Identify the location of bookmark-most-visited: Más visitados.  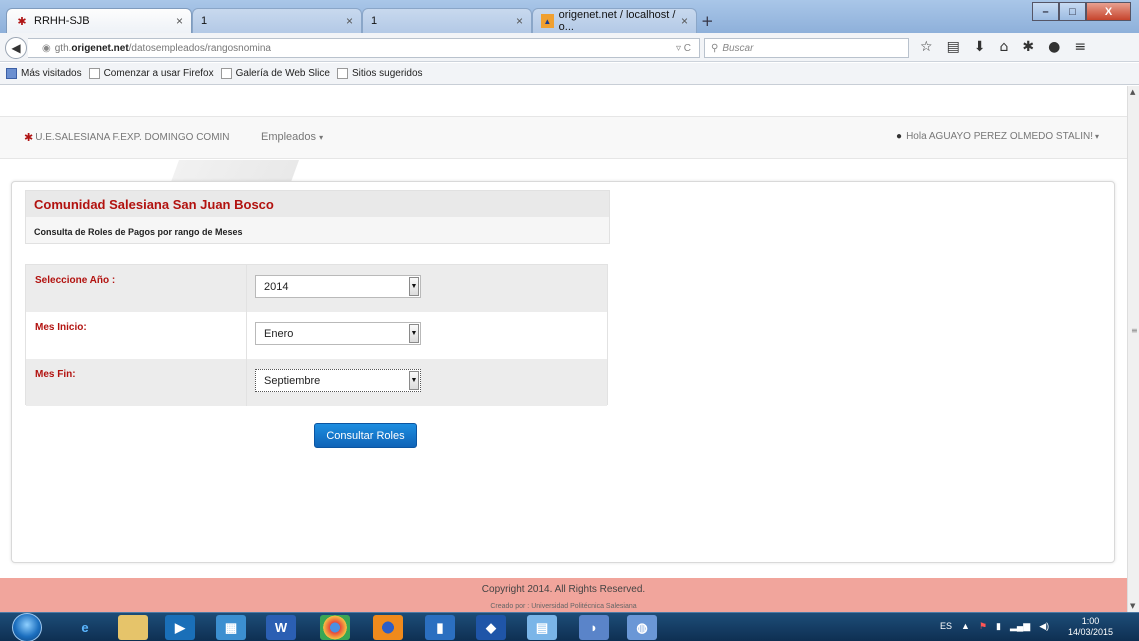
(44, 73).